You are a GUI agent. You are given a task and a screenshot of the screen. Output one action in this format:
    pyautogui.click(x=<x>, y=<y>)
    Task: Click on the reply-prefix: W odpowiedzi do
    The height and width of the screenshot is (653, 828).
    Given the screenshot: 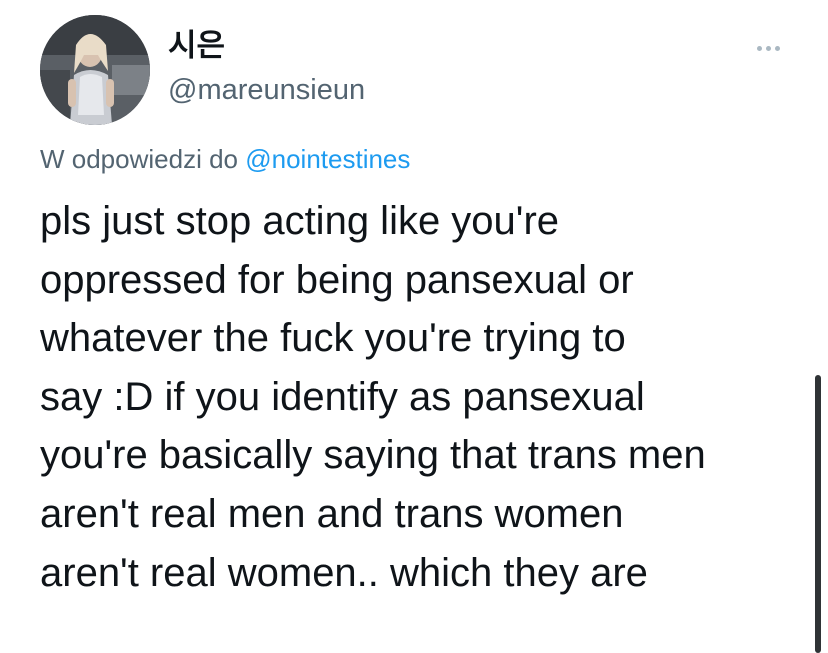 What is the action you would take?
    pyautogui.click(x=139, y=159)
    